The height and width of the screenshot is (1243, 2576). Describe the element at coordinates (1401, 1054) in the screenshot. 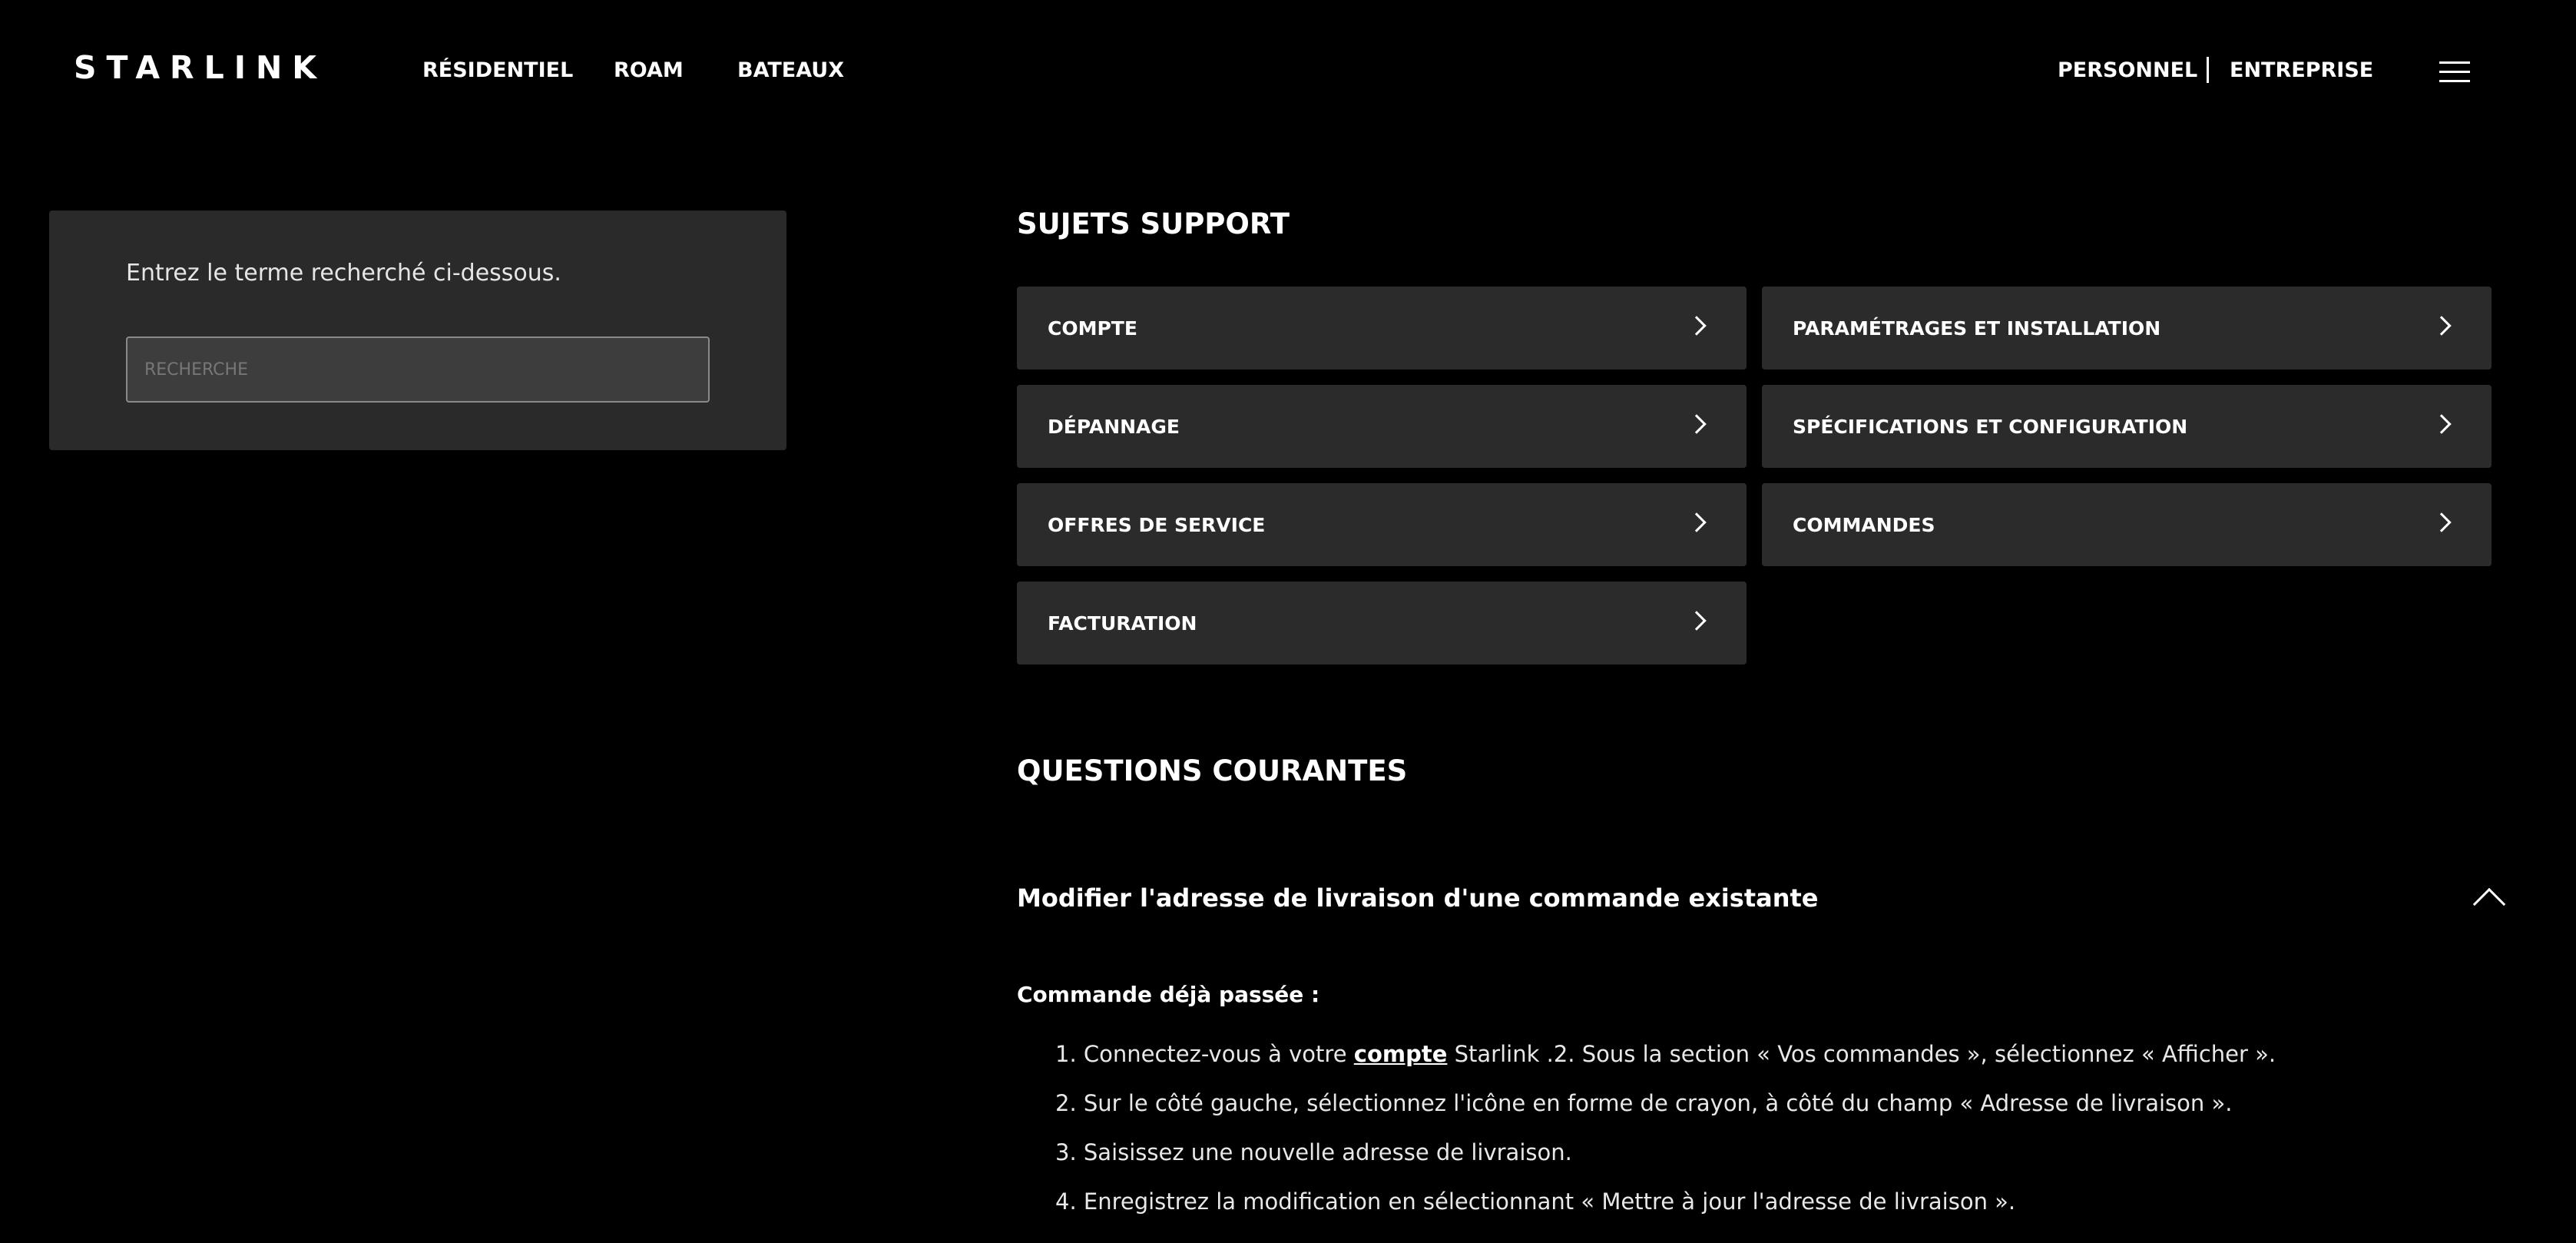

I see `compte-link: compte` at that location.